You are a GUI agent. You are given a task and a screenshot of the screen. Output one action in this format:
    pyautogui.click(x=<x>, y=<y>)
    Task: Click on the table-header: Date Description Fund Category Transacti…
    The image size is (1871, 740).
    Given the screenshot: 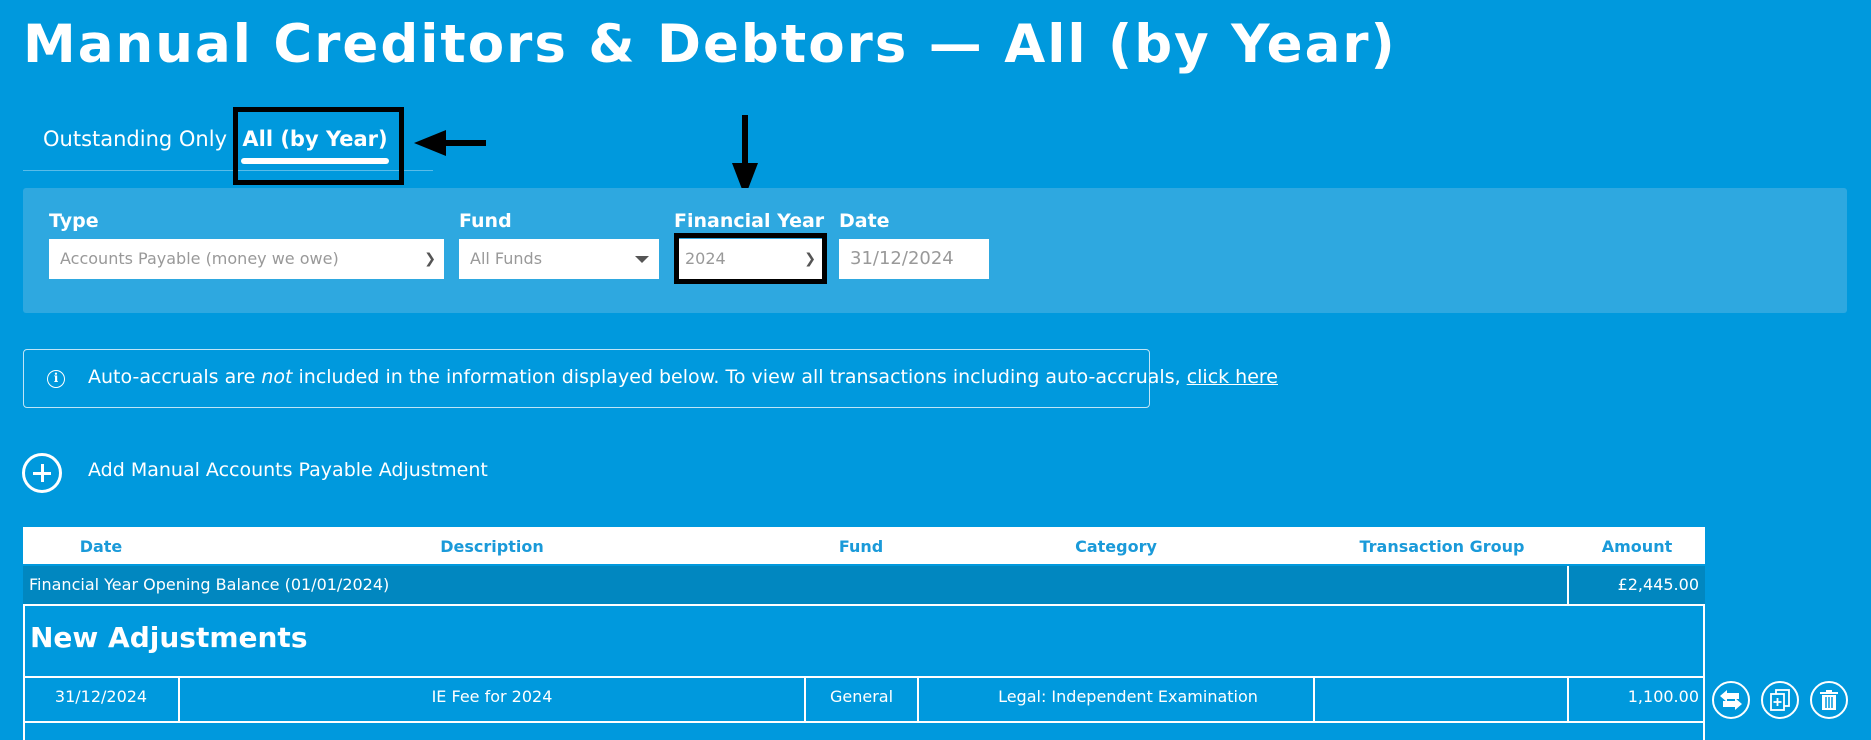 What is the action you would take?
    pyautogui.click(x=864, y=546)
    